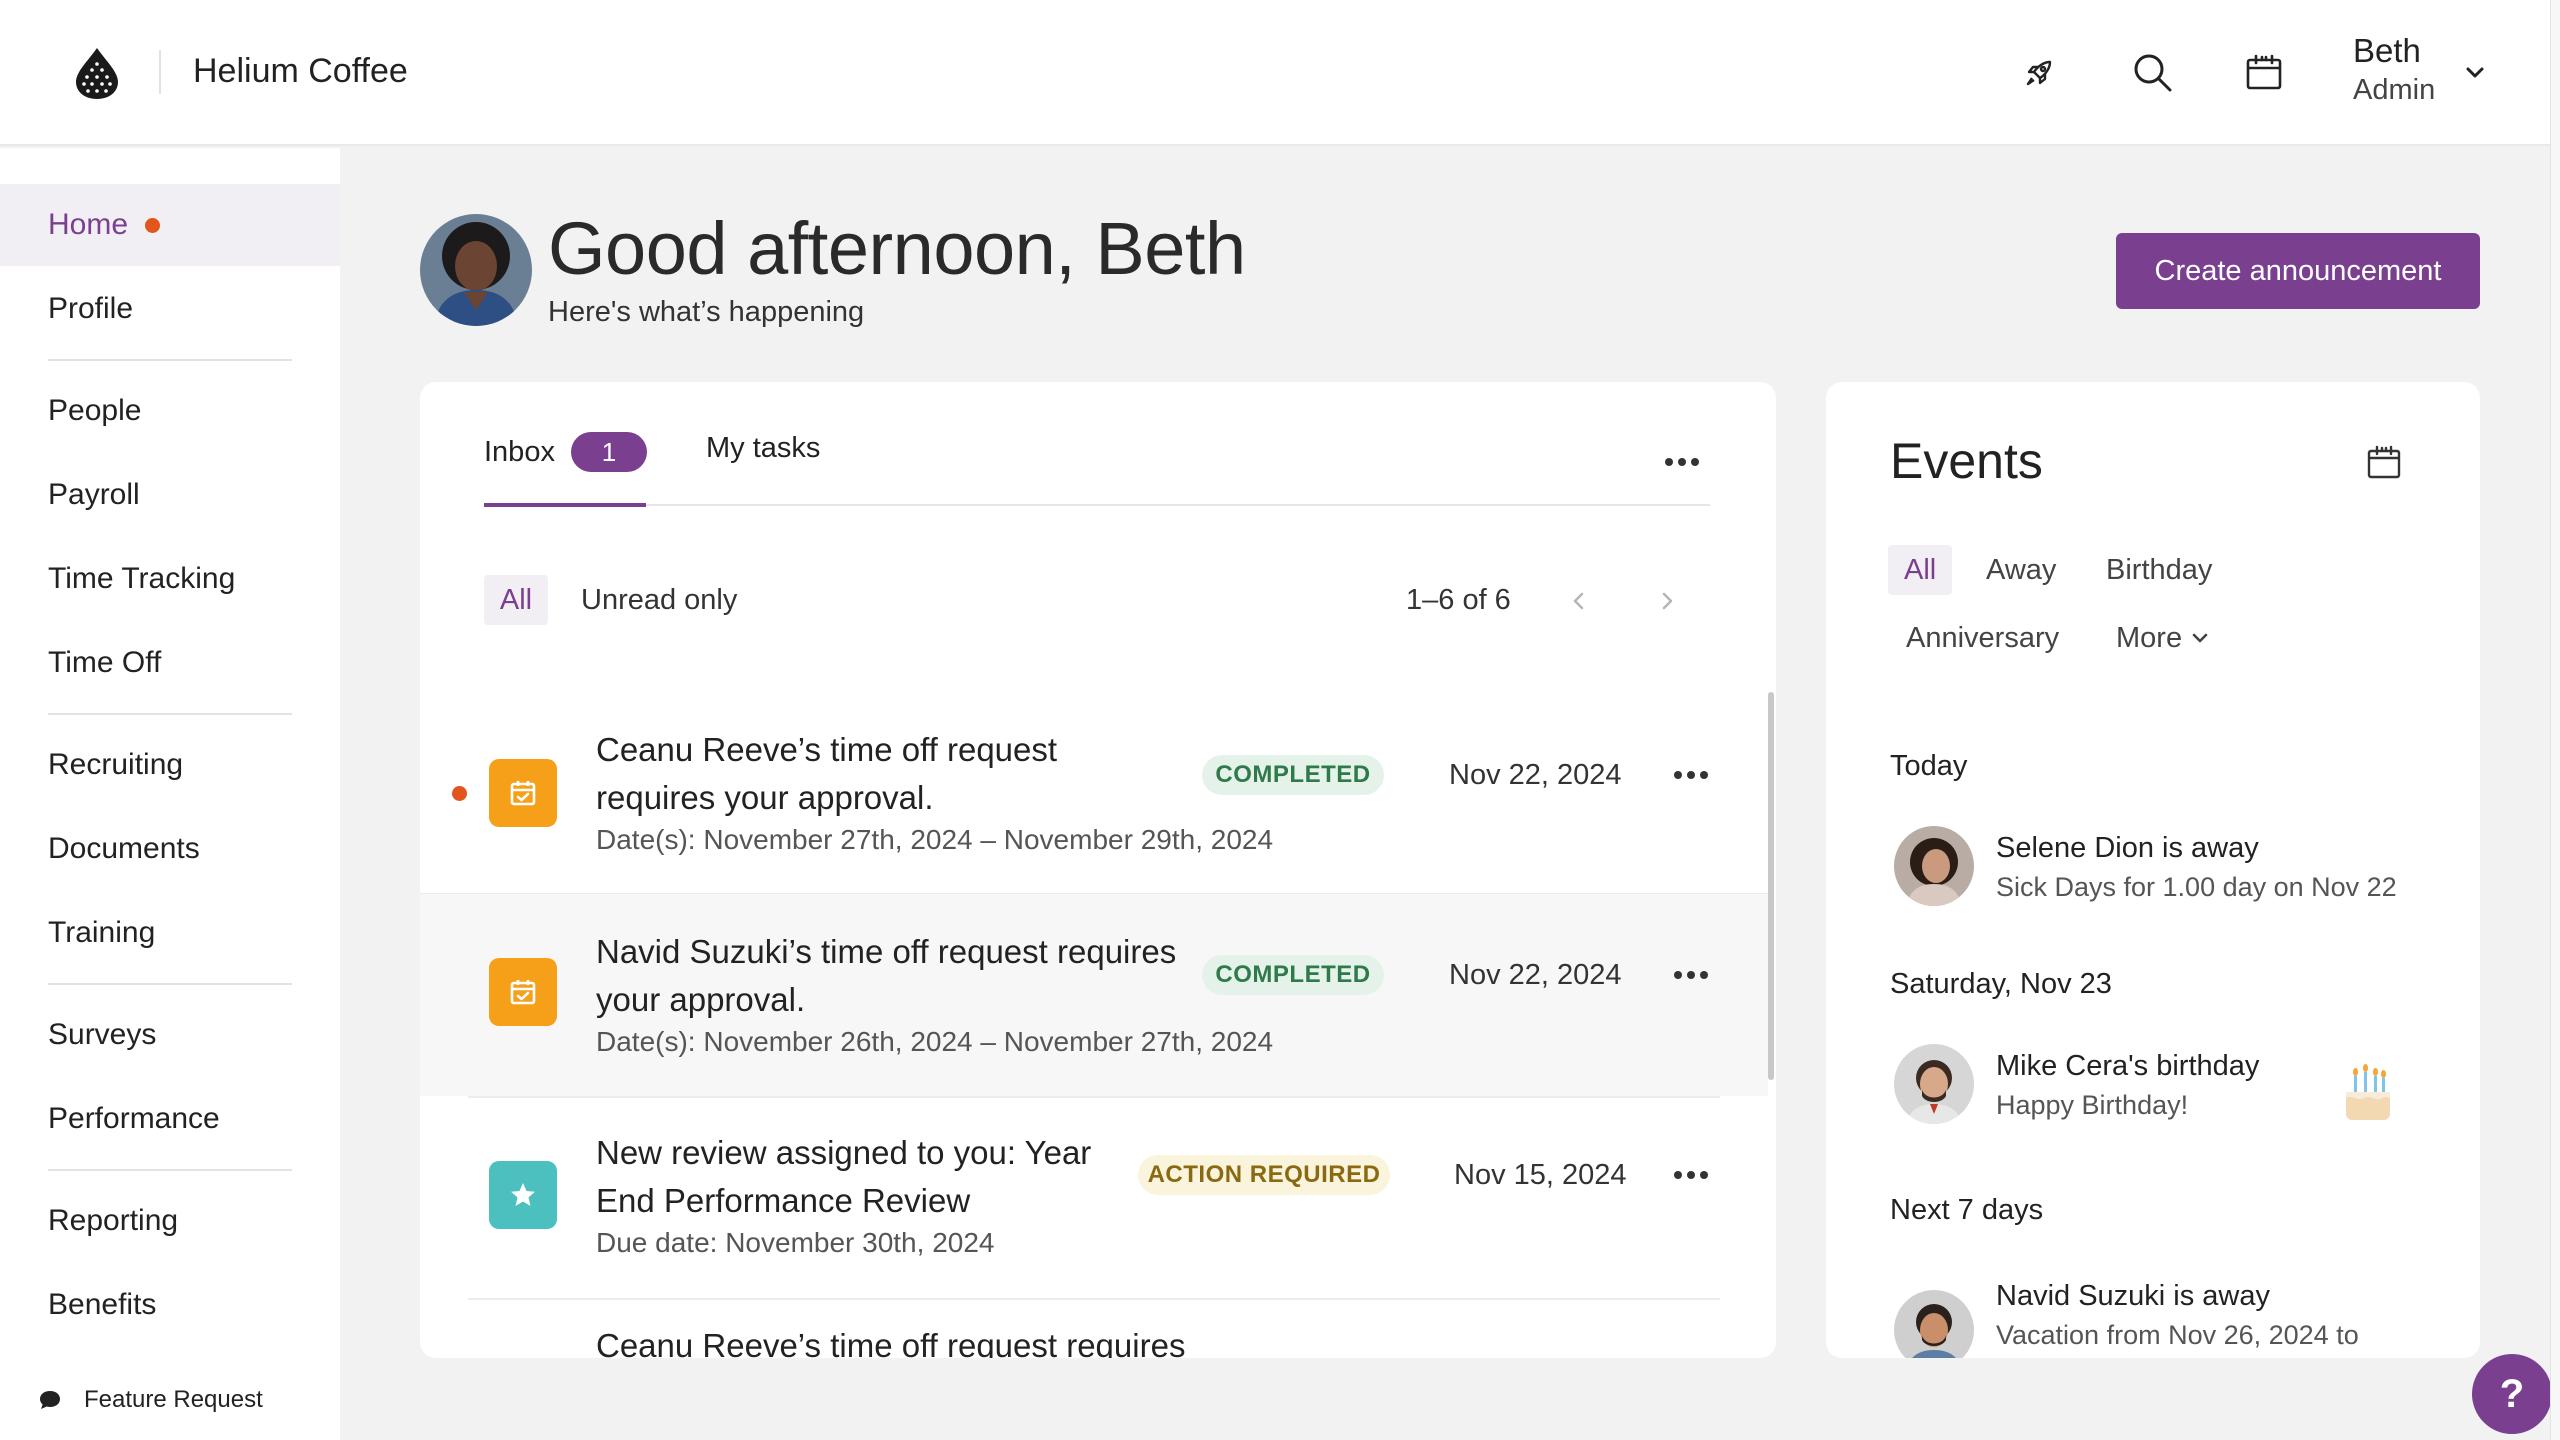 This screenshot has width=2560, height=1440. I want to click on calendar-button, so click(2264, 72).